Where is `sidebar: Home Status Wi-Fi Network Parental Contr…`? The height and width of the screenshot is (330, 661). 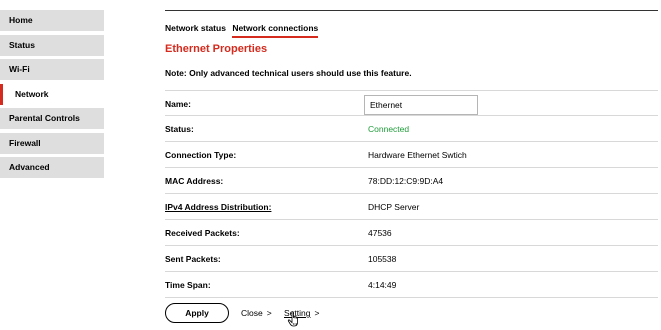
sidebar: Home Status Wi-Fi Network Parental Contr… is located at coordinates (52, 96).